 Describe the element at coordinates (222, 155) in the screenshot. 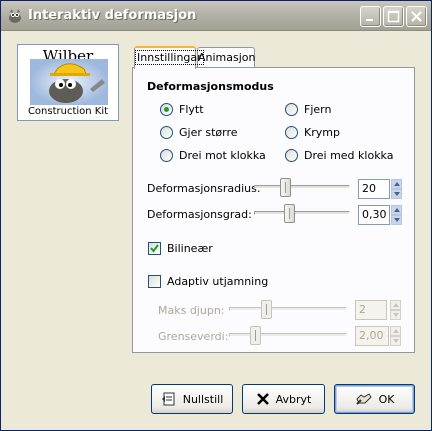

I see `radio-label-drei-mot-klokka: Drei mot klokka` at that location.